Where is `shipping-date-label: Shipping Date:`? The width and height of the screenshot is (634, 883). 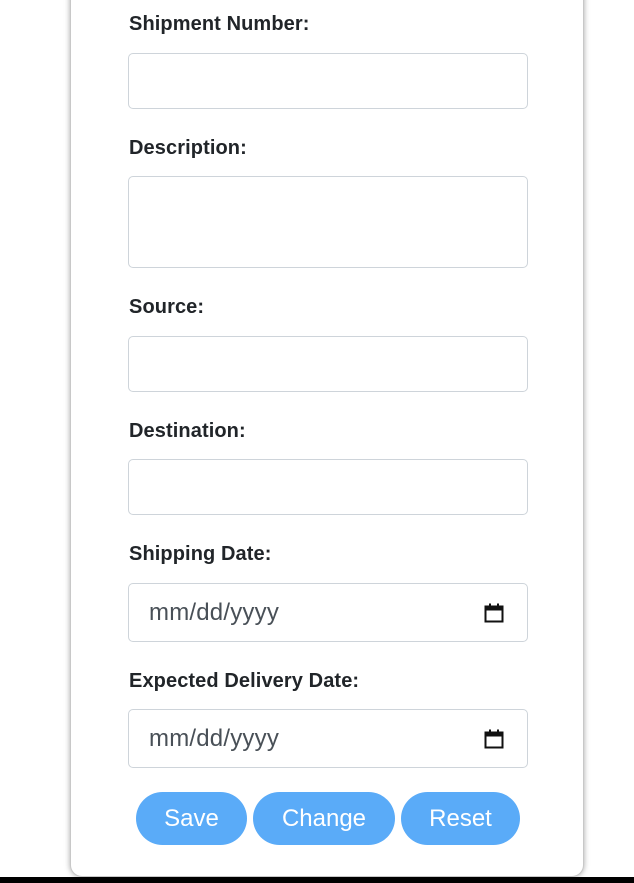 shipping-date-label: Shipping Date: is located at coordinates (200, 554).